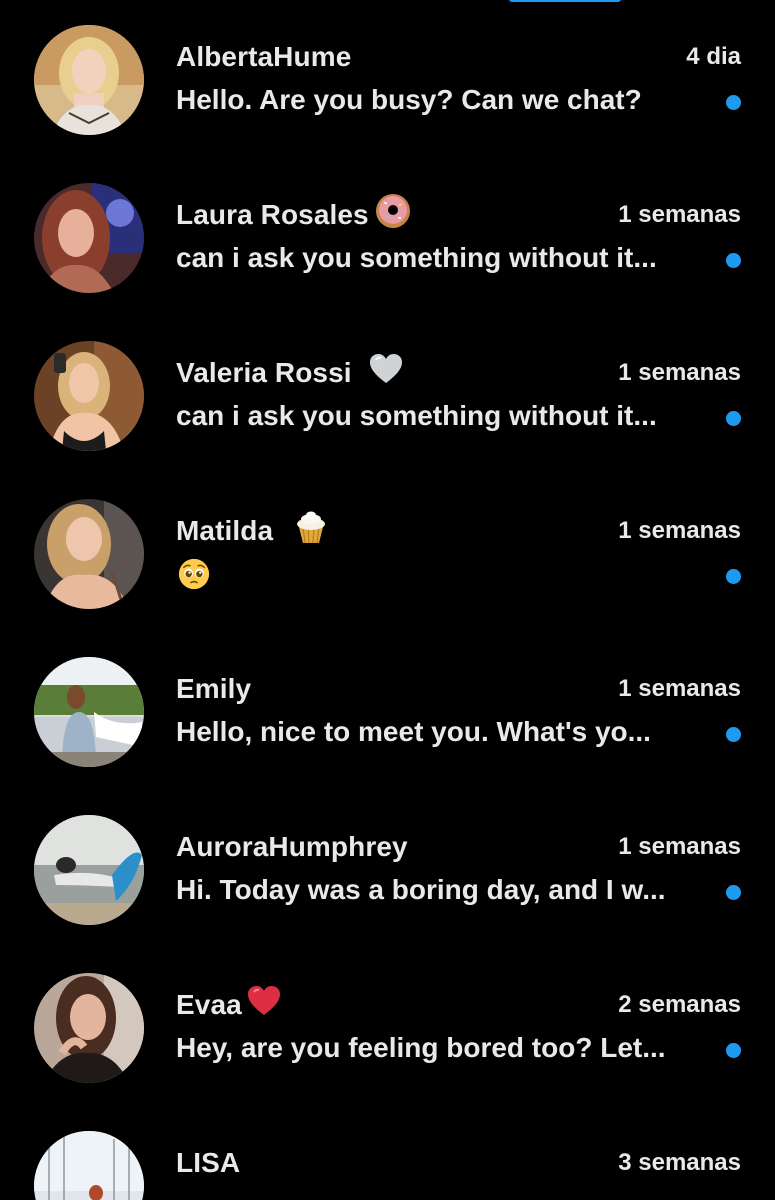  What do you see at coordinates (272, 214) in the screenshot?
I see `contact-name: Laura Rosales` at bounding box center [272, 214].